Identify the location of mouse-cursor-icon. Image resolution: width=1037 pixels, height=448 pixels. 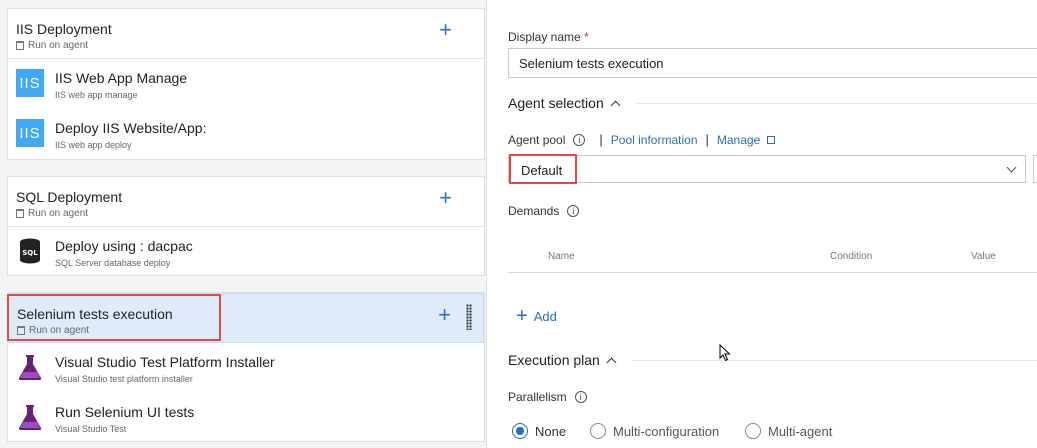
(725, 353).